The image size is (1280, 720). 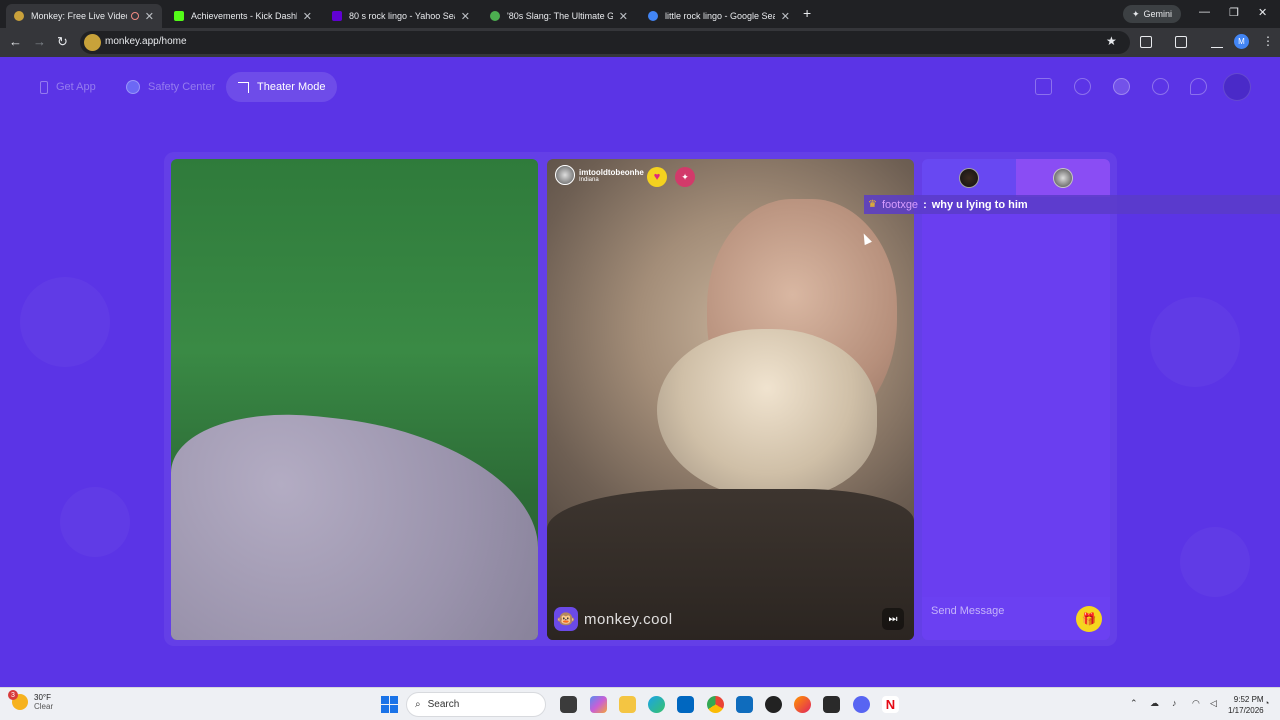 I want to click on notification-bell-icon: ◔, so click(x=1266, y=703).